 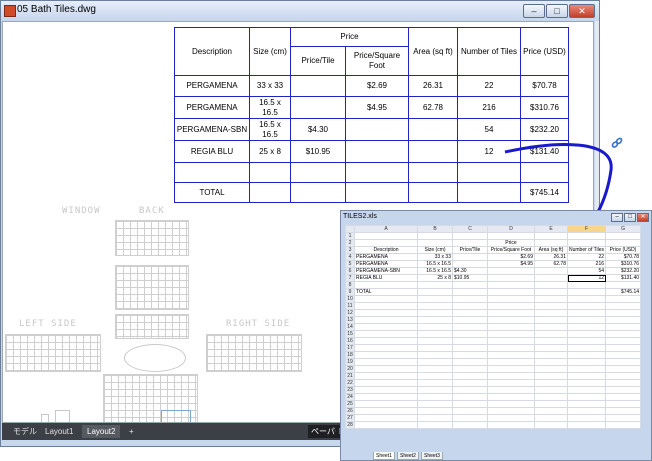 What do you see at coordinates (435, 278) in the screenshot?
I see `sheet-cell: 25 x 8` at bounding box center [435, 278].